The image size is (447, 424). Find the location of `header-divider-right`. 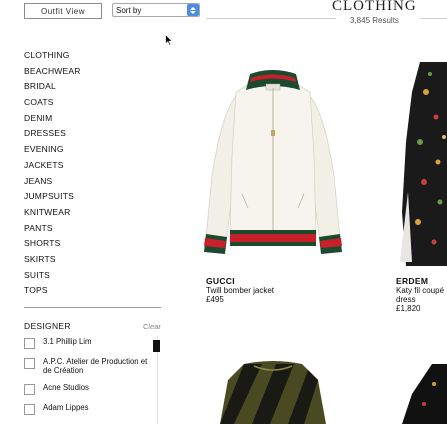

header-divider-right is located at coordinates (433, 18).